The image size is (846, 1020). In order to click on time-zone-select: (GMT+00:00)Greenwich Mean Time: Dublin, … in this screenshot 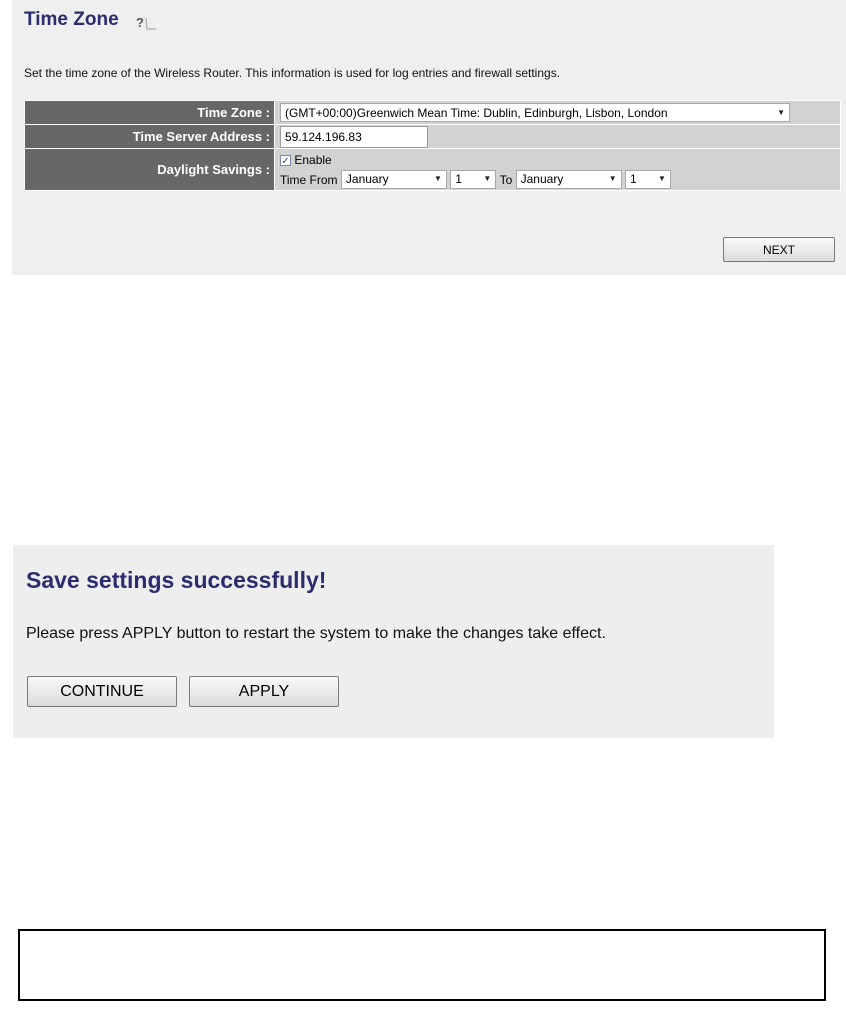, I will do `click(535, 112)`.